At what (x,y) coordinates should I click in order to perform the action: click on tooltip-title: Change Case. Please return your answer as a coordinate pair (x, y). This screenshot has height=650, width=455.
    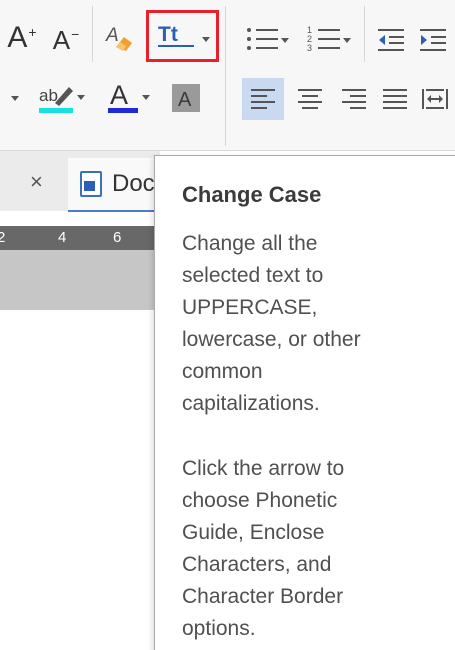
    Looking at the image, I should click on (252, 194).